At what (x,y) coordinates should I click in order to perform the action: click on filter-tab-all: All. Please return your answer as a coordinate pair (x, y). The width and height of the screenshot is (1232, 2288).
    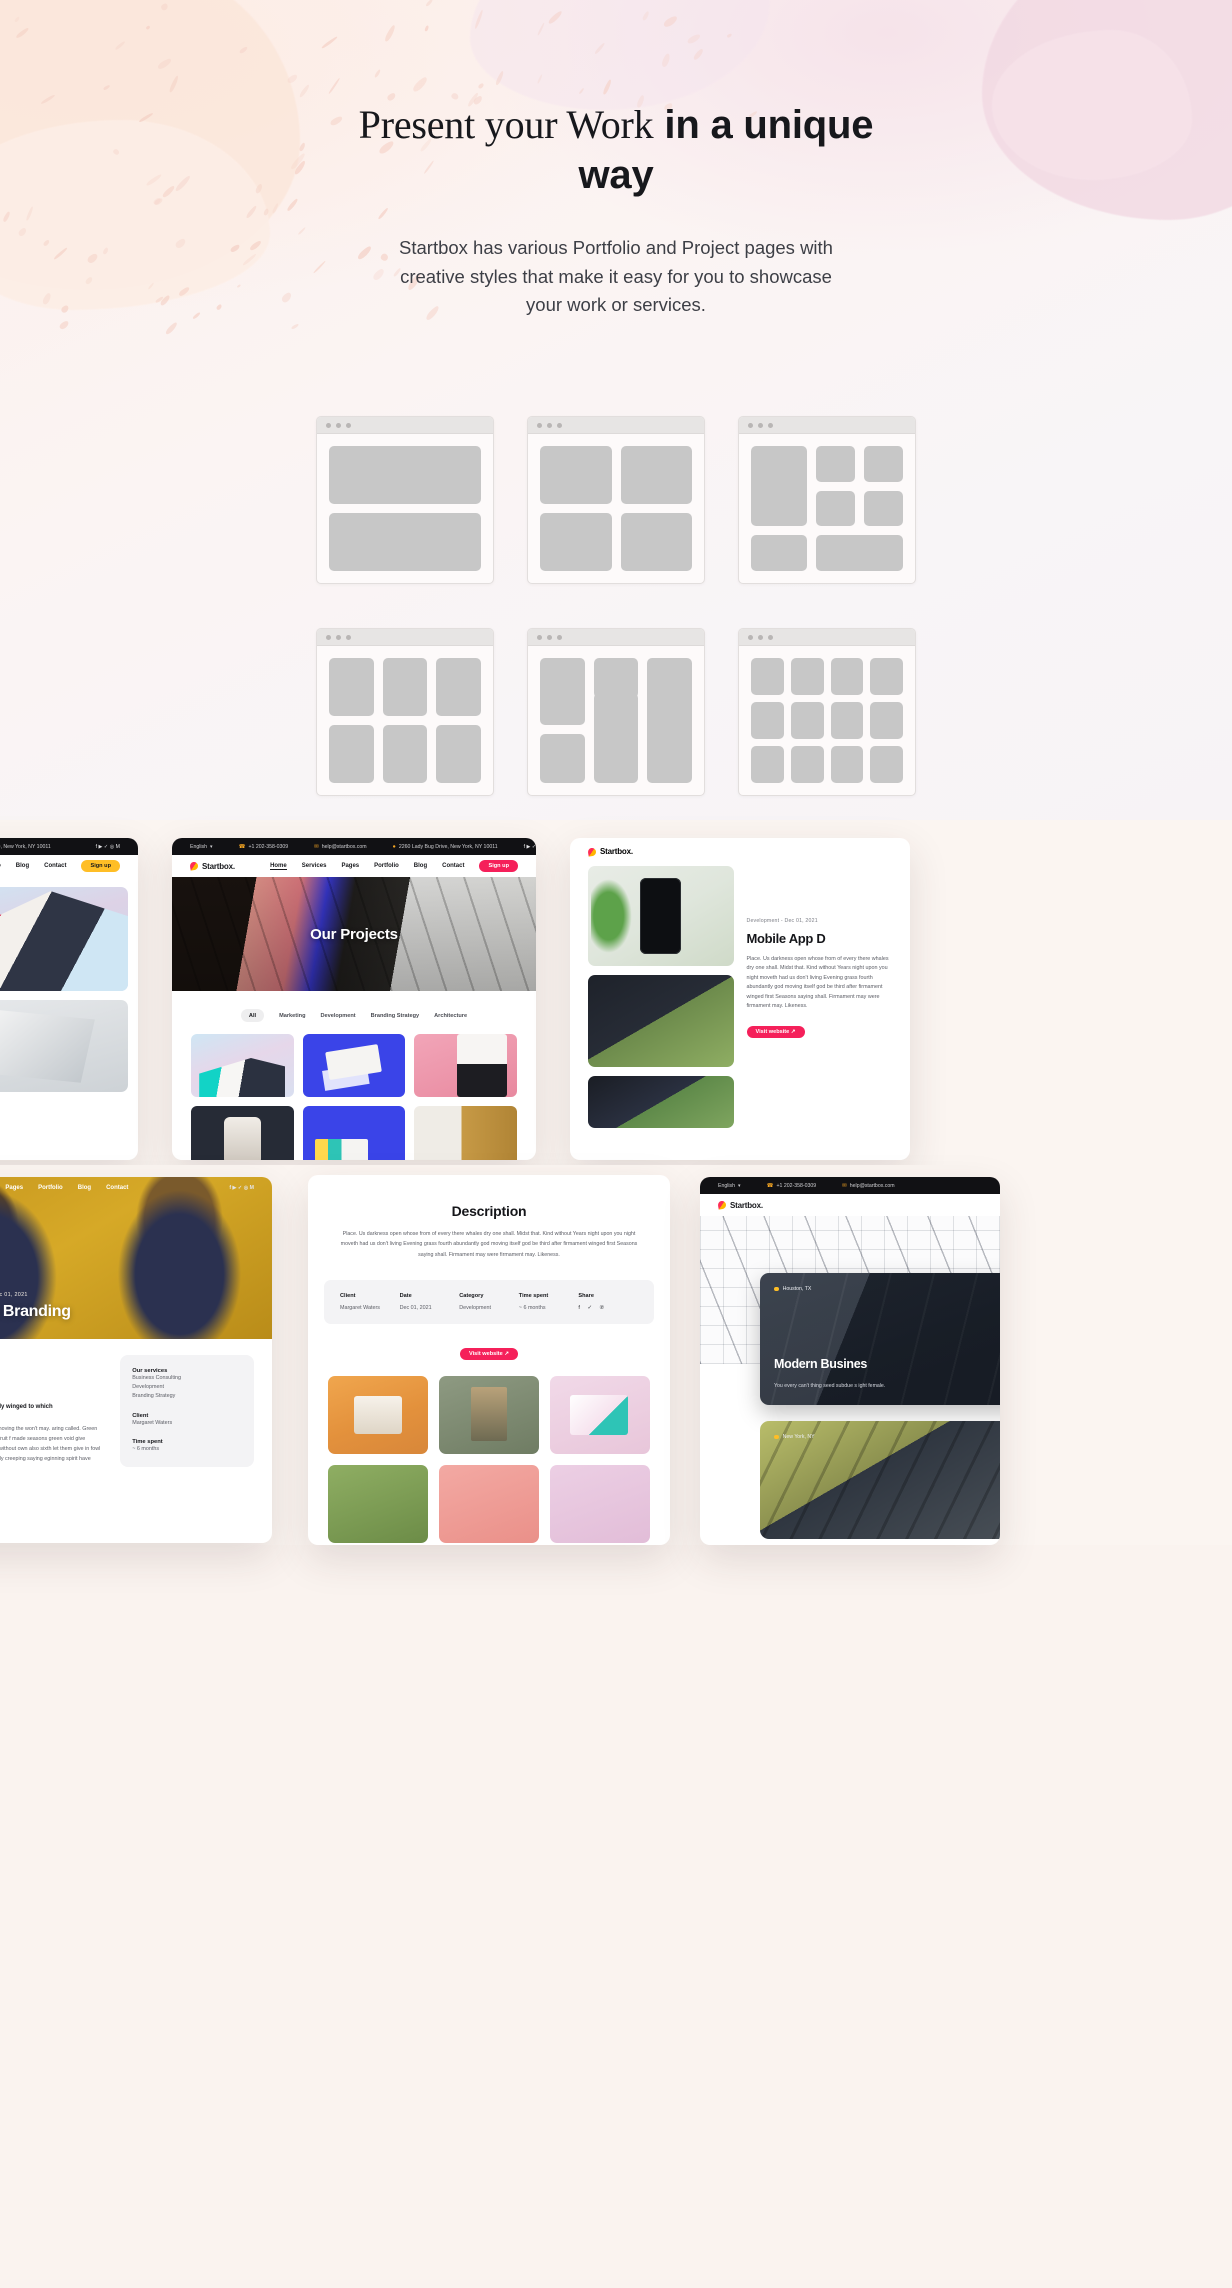
    Looking at the image, I should click on (252, 1015).